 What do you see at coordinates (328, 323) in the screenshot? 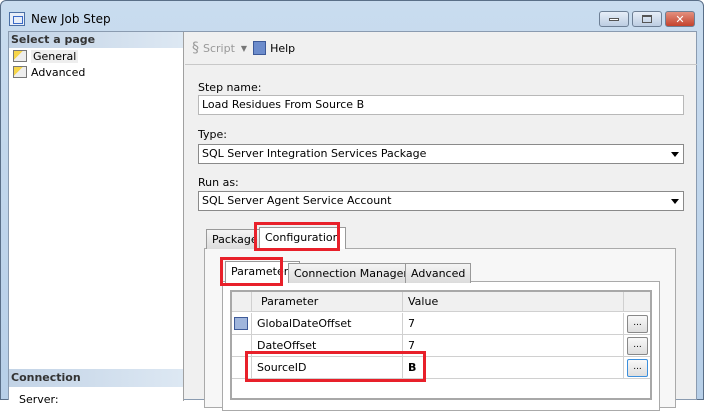
I see `cell-parameter: GlobalDateOffset` at bounding box center [328, 323].